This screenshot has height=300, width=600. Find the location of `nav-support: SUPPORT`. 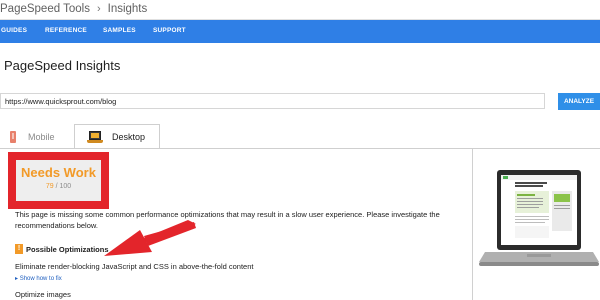

nav-support: SUPPORT is located at coordinates (169, 30).